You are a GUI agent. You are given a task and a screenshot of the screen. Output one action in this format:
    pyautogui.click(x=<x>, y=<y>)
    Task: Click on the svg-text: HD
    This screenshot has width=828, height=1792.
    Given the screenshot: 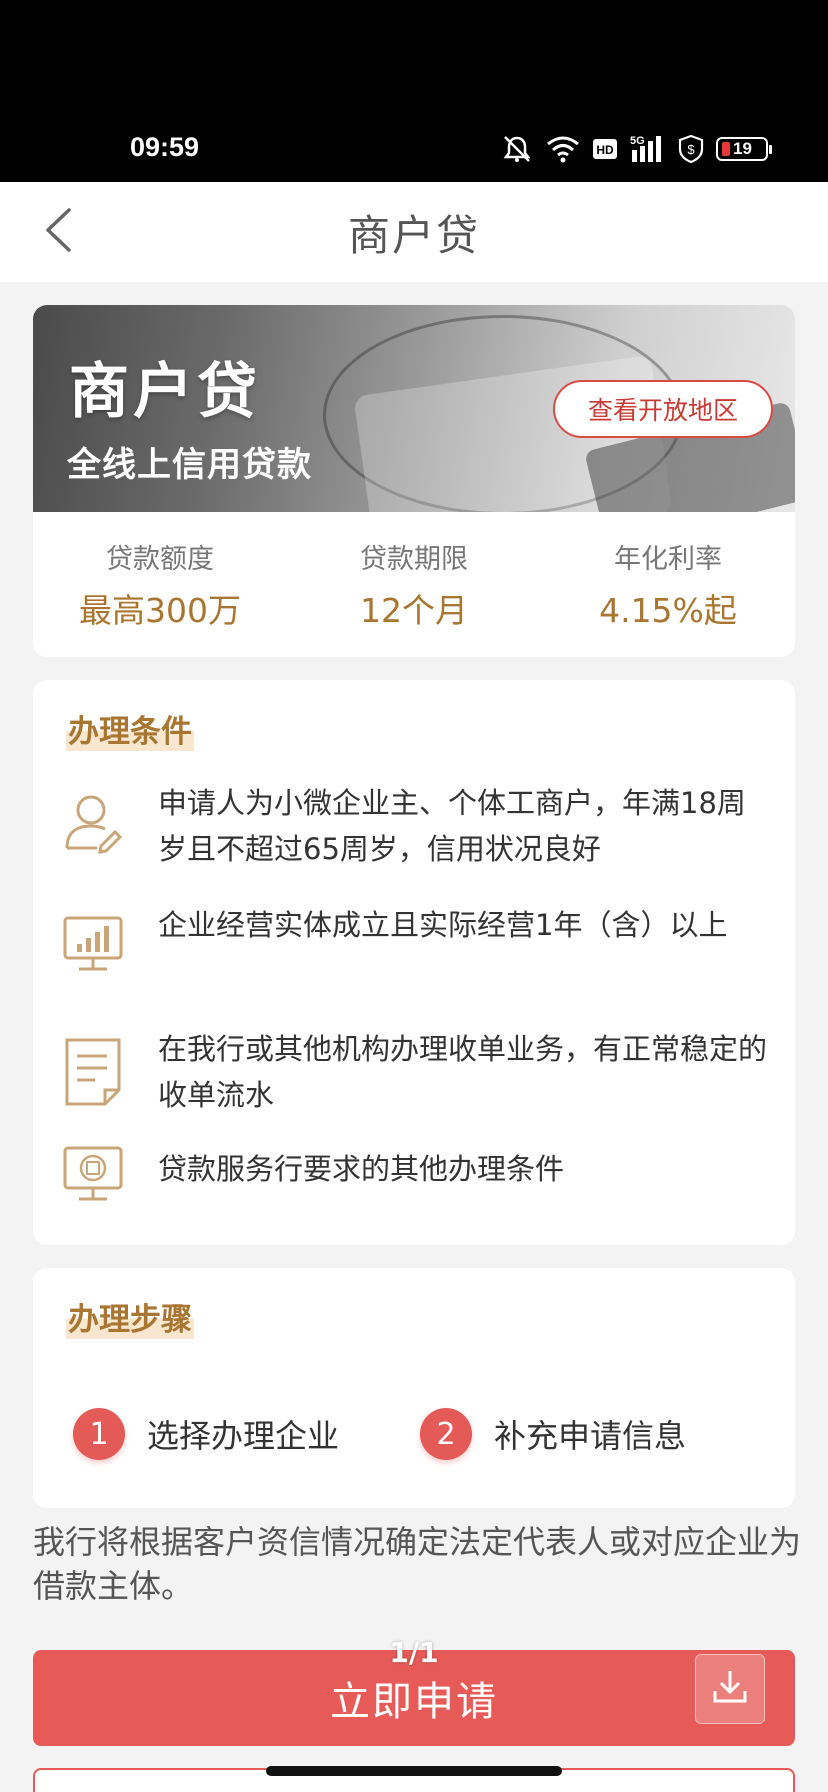 What is the action you would take?
    pyautogui.click(x=605, y=150)
    